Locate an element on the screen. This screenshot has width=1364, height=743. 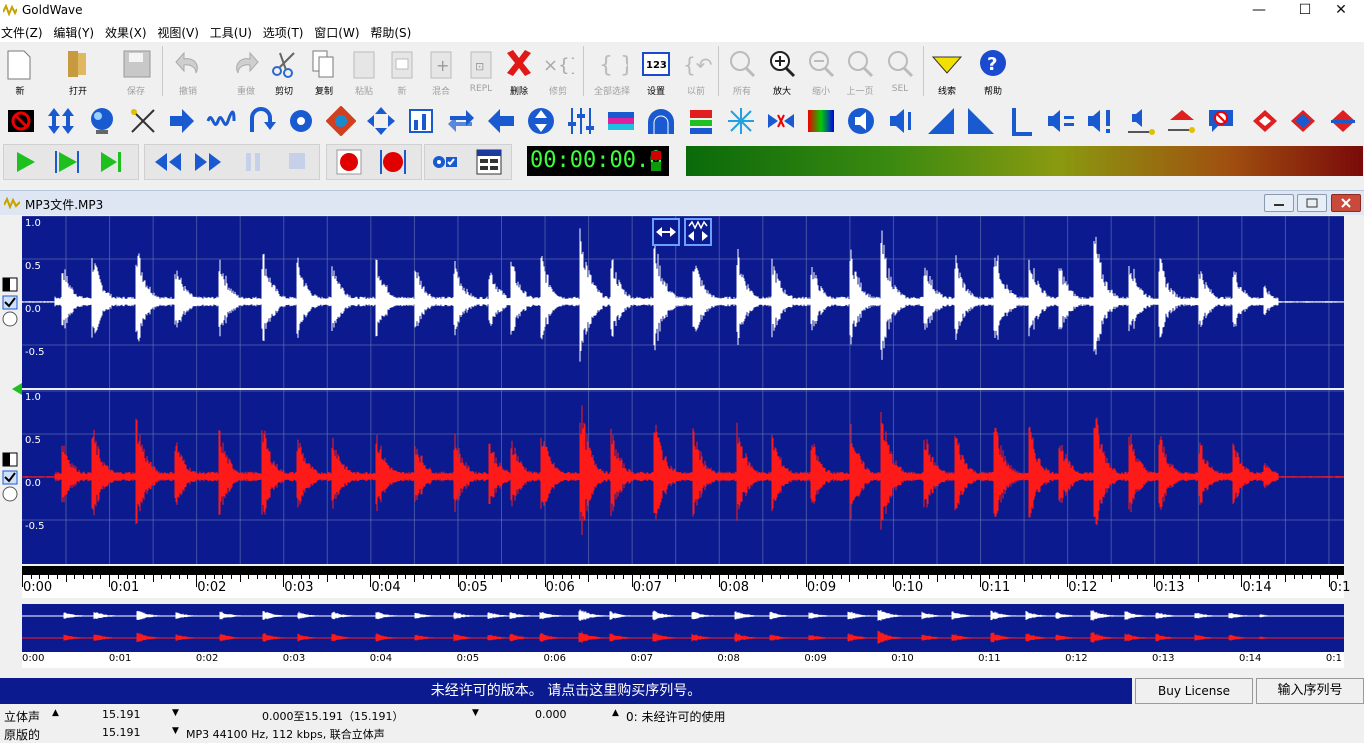
position-sort-icon: ▲ is located at coordinates (615, 713).